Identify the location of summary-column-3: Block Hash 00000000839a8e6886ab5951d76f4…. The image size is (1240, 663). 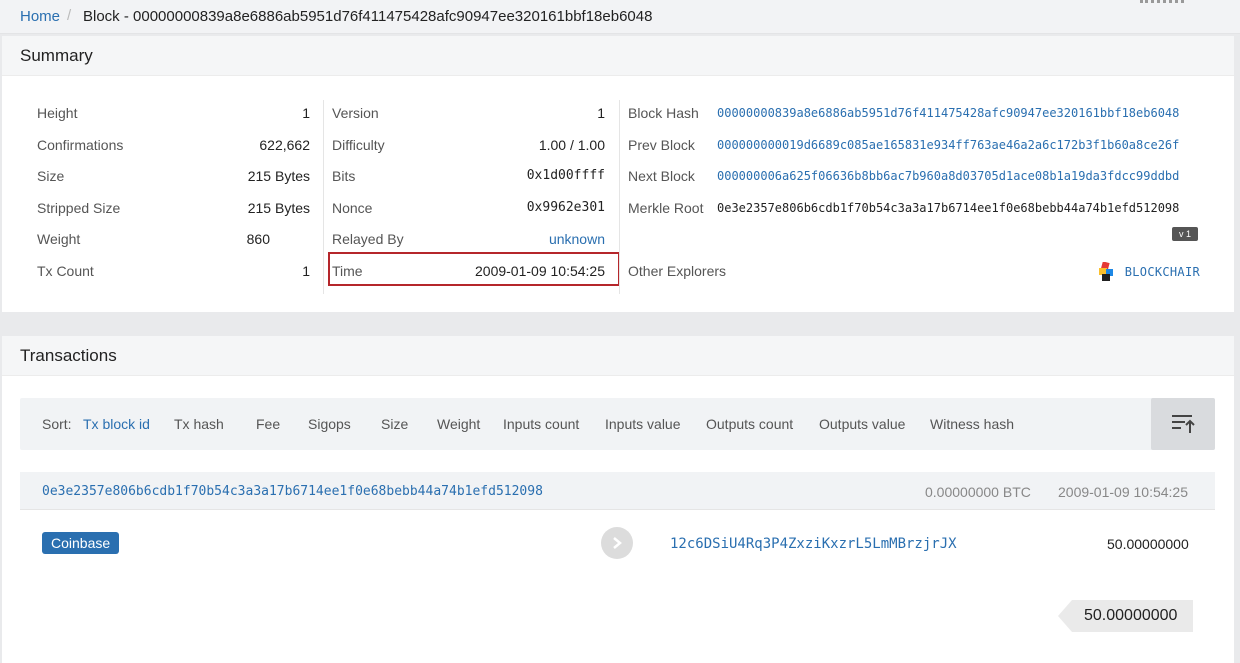
(914, 192).